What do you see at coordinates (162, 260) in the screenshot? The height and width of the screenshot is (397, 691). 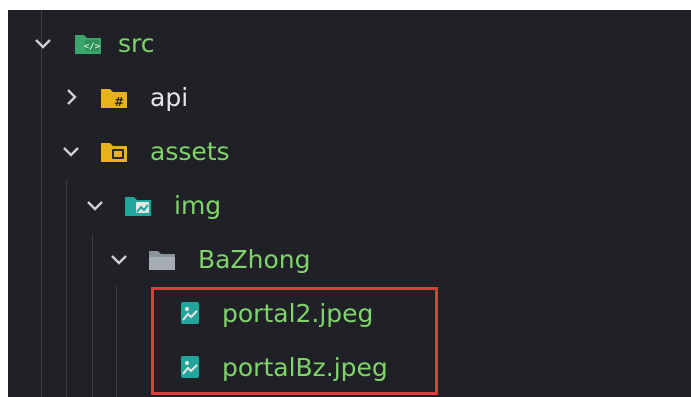 I see `folder-icon` at bounding box center [162, 260].